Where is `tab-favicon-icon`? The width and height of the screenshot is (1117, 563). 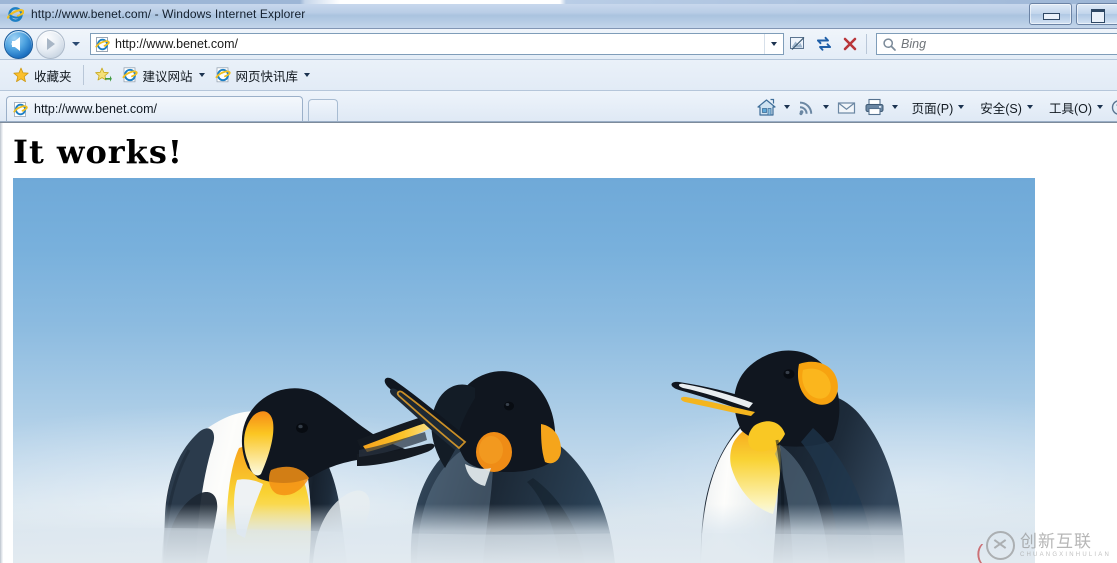
tab-favicon-icon is located at coordinates (20, 109).